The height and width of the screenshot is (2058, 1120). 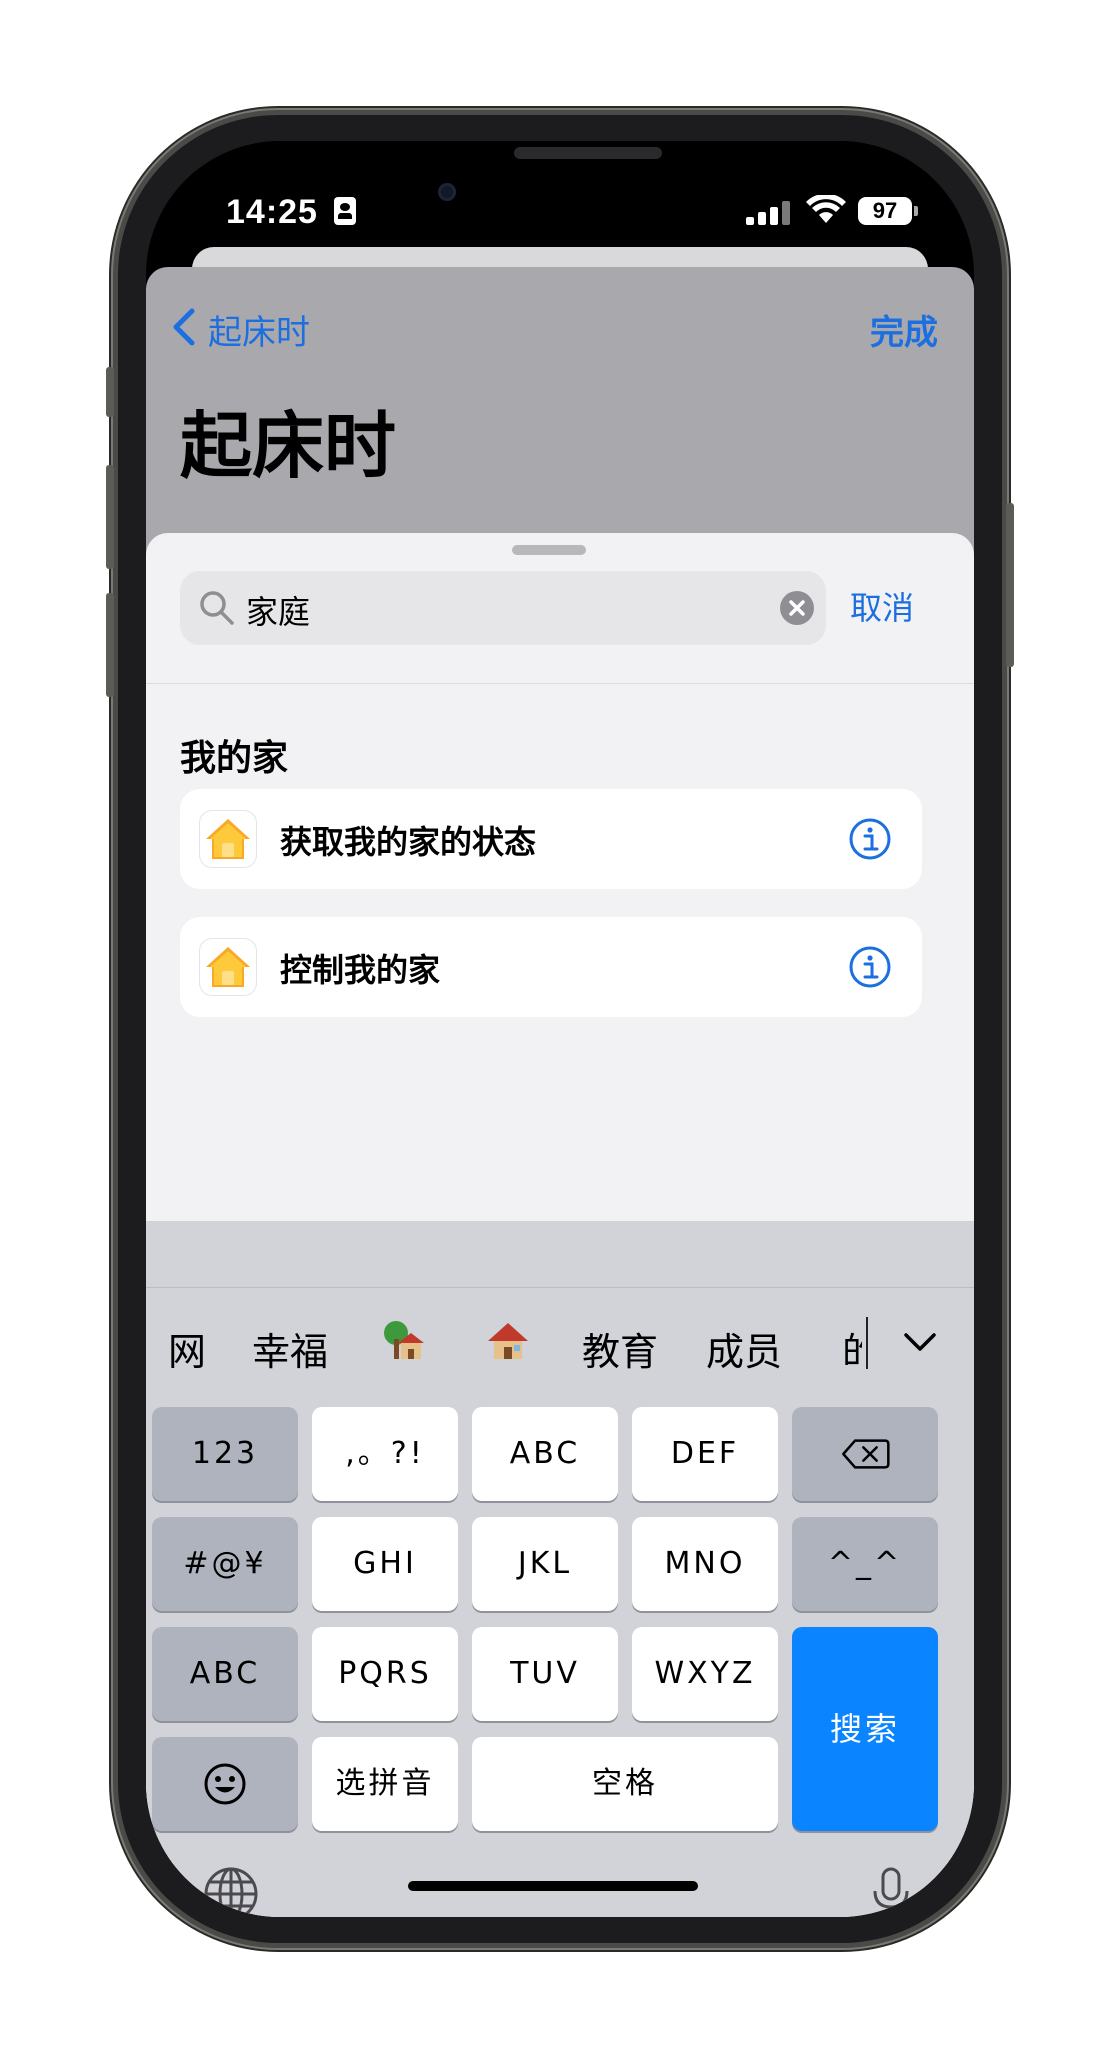 I want to click on house-emoji, so click(x=508, y=1341).